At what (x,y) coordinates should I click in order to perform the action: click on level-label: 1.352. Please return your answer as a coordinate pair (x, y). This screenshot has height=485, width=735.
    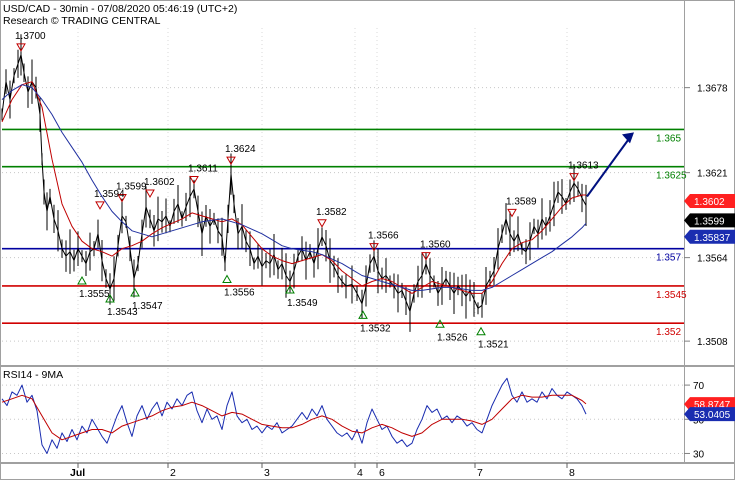
    Looking at the image, I should click on (668, 332).